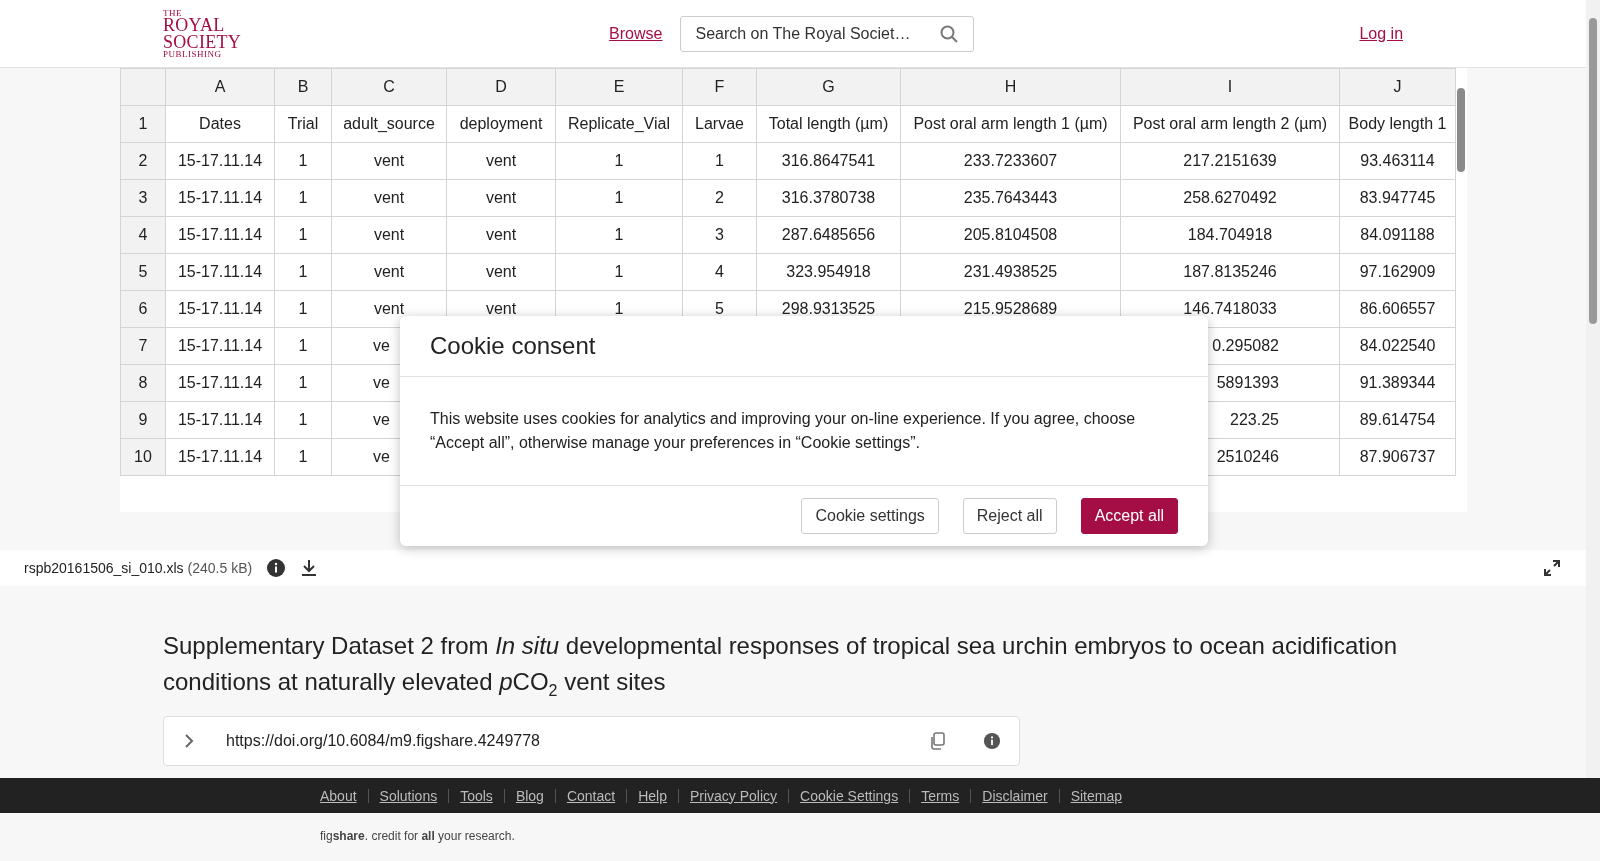  Describe the element at coordinates (1230, 235) in the screenshot. I see `table-cell: 184.704918` at that location.